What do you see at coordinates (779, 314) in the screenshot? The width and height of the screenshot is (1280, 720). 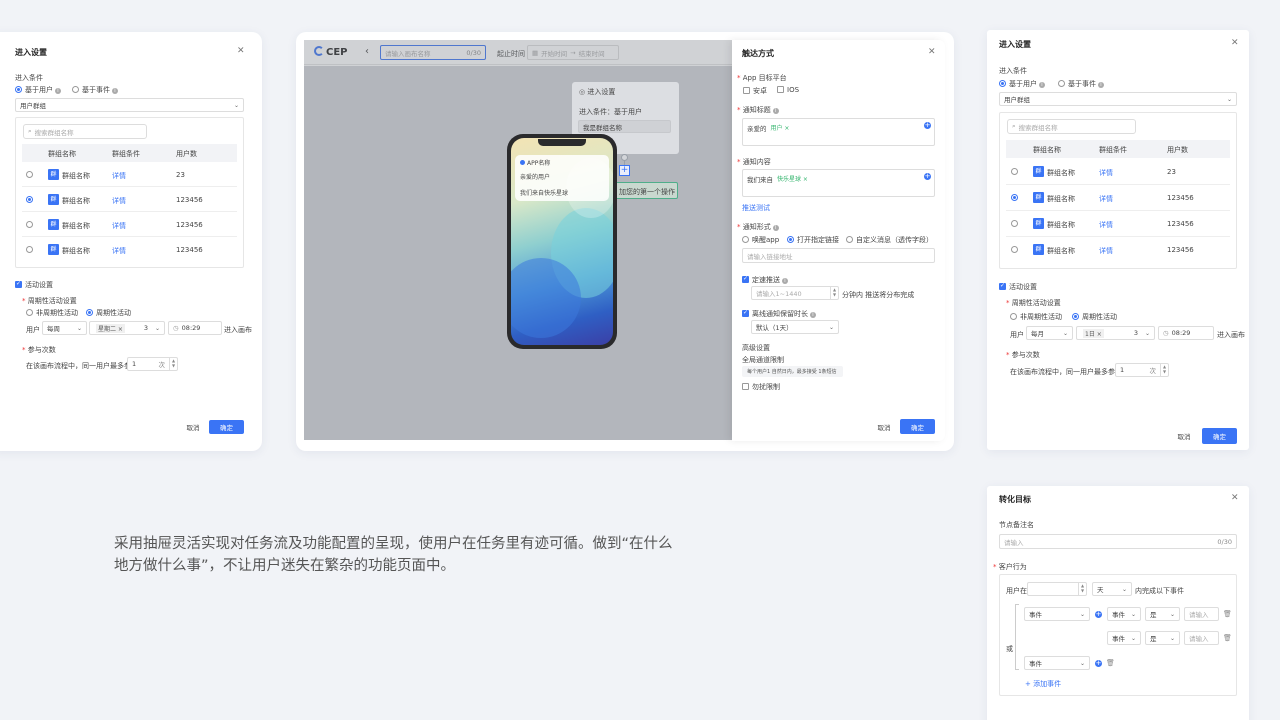 I see `retain-checkbox: 离线通知保留时长i` at bounding box center [779, 314].